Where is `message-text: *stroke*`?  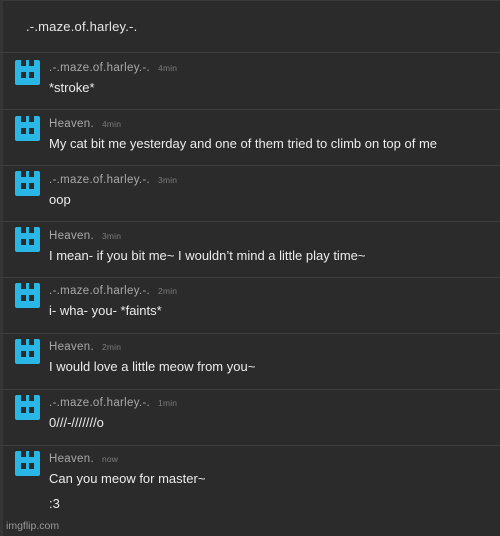
message-text: *stroke* is located at coordinates (72, 87).